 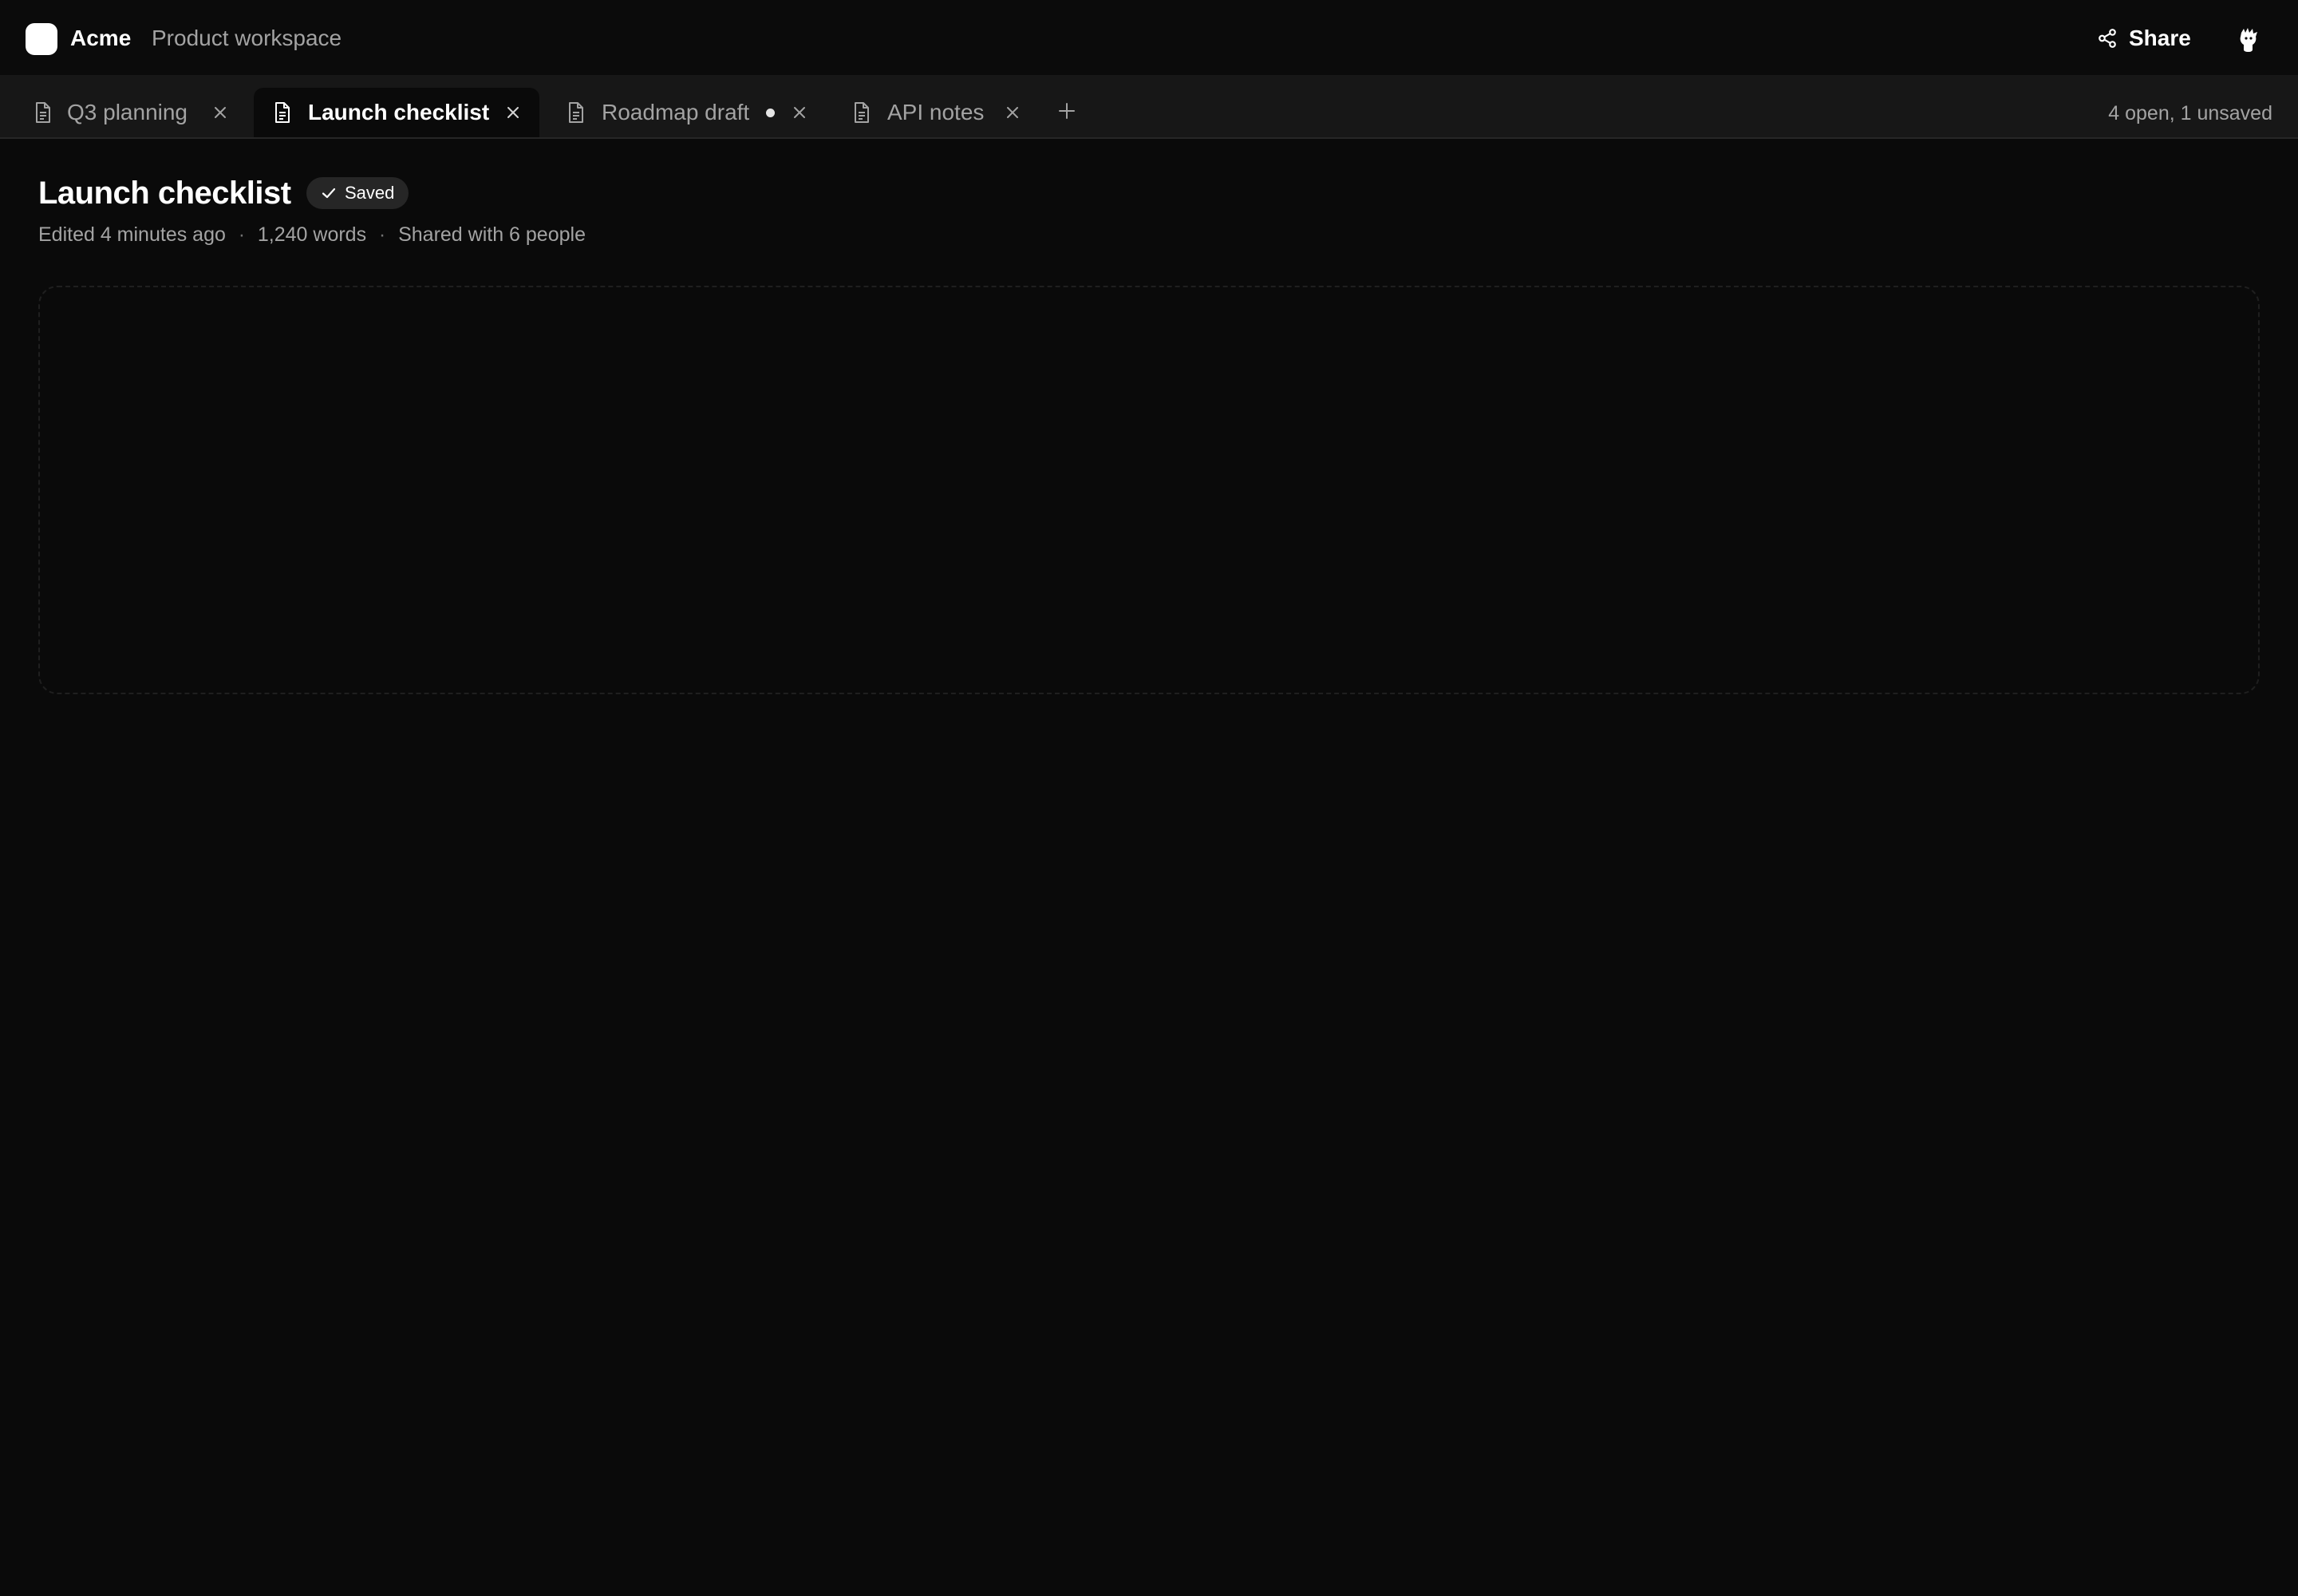 What do you see at coordinates (370, 193) in the screenshot?
I see `status-badge-label: Saved` at bounding box center [370, 193].